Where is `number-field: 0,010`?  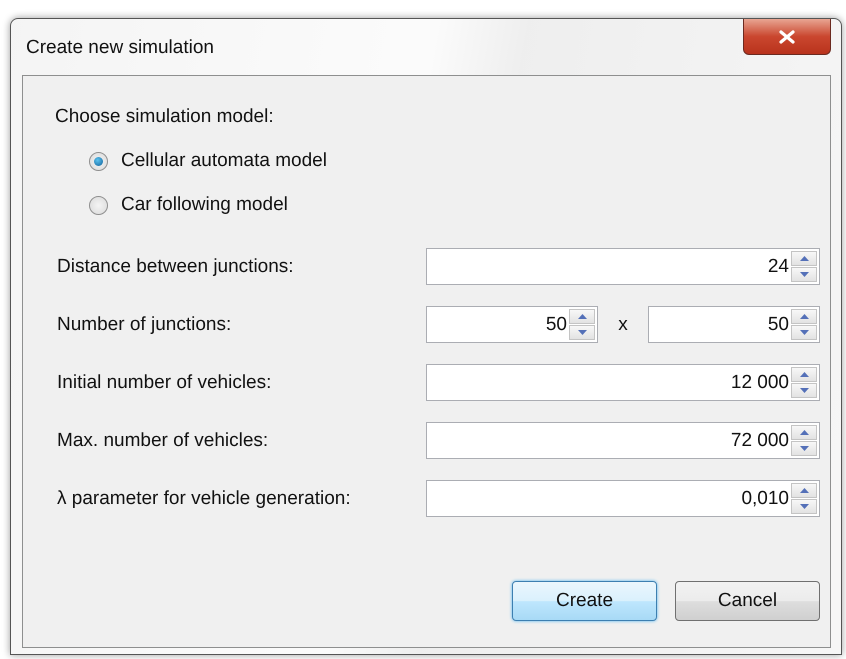 number-field: 0,010 is located at coordinates (610, 499).